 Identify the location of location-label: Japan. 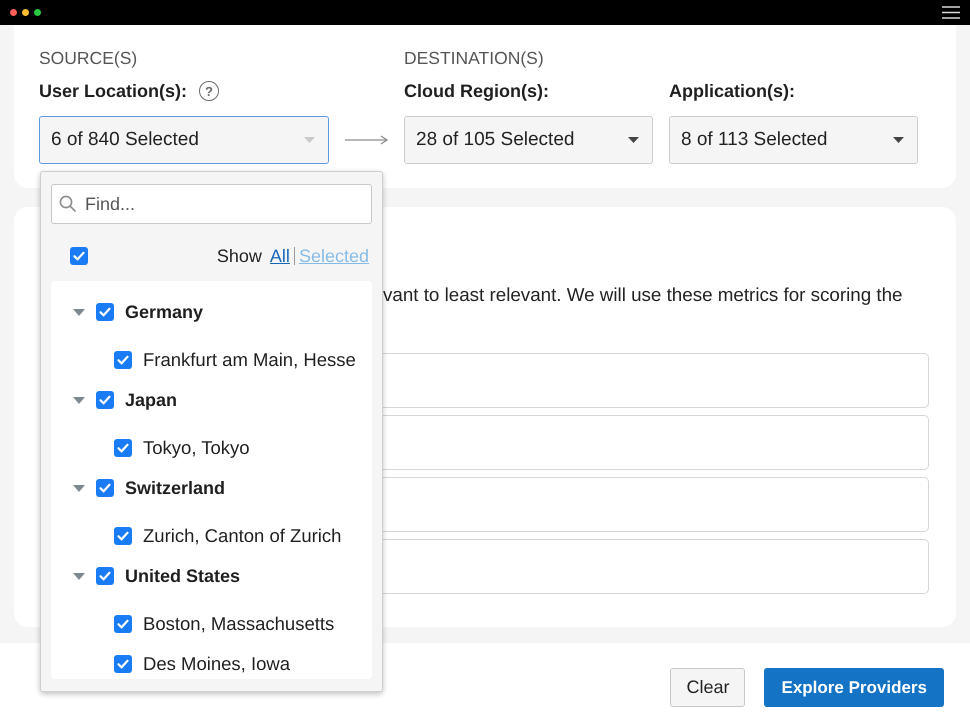
(151, 400).